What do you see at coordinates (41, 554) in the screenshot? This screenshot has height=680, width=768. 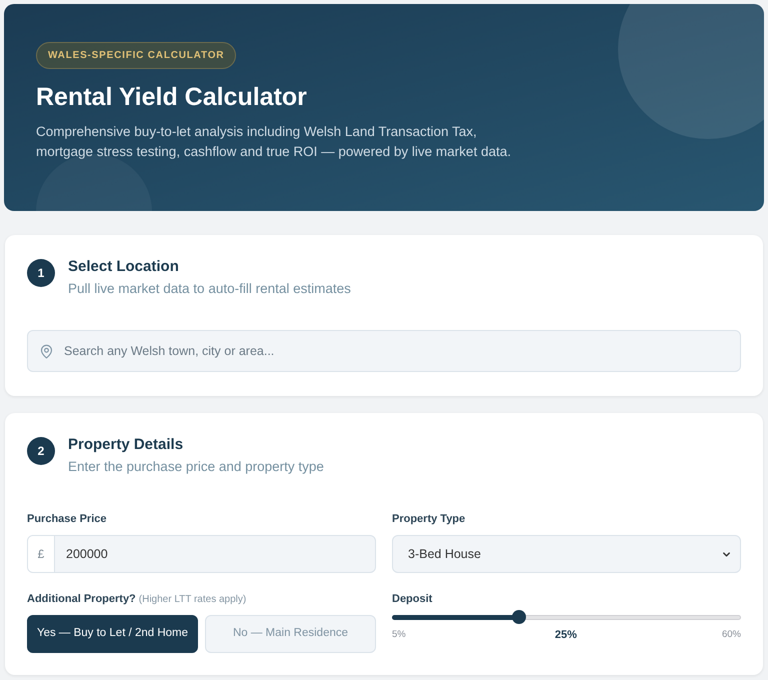 I see `currency-prefix: £` at bounding box center [41, 554].